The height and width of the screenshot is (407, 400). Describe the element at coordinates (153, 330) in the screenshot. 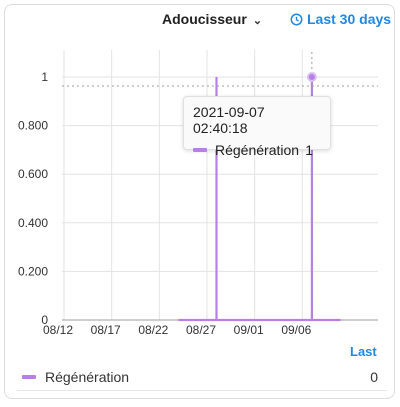

I see `x-tick-label: 08/22` at that location.